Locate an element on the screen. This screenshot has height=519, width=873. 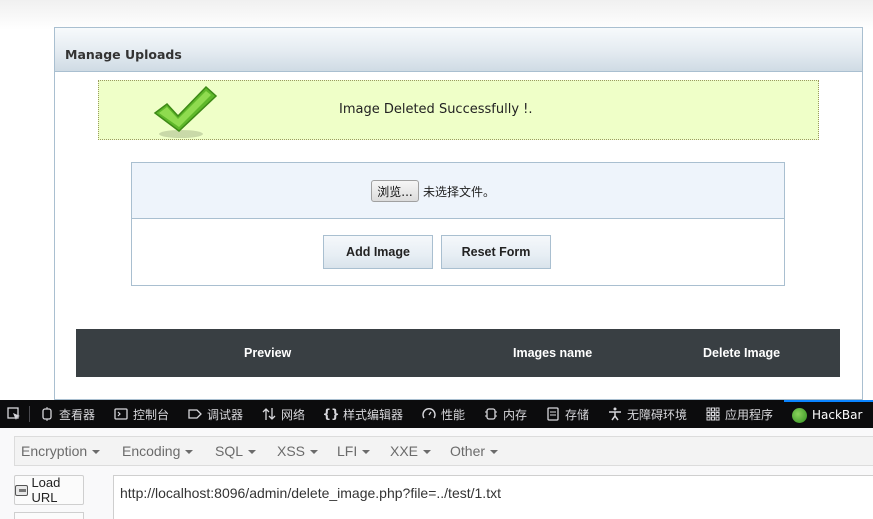
add-image-button: Add Image is located at coordinates (378, 252).